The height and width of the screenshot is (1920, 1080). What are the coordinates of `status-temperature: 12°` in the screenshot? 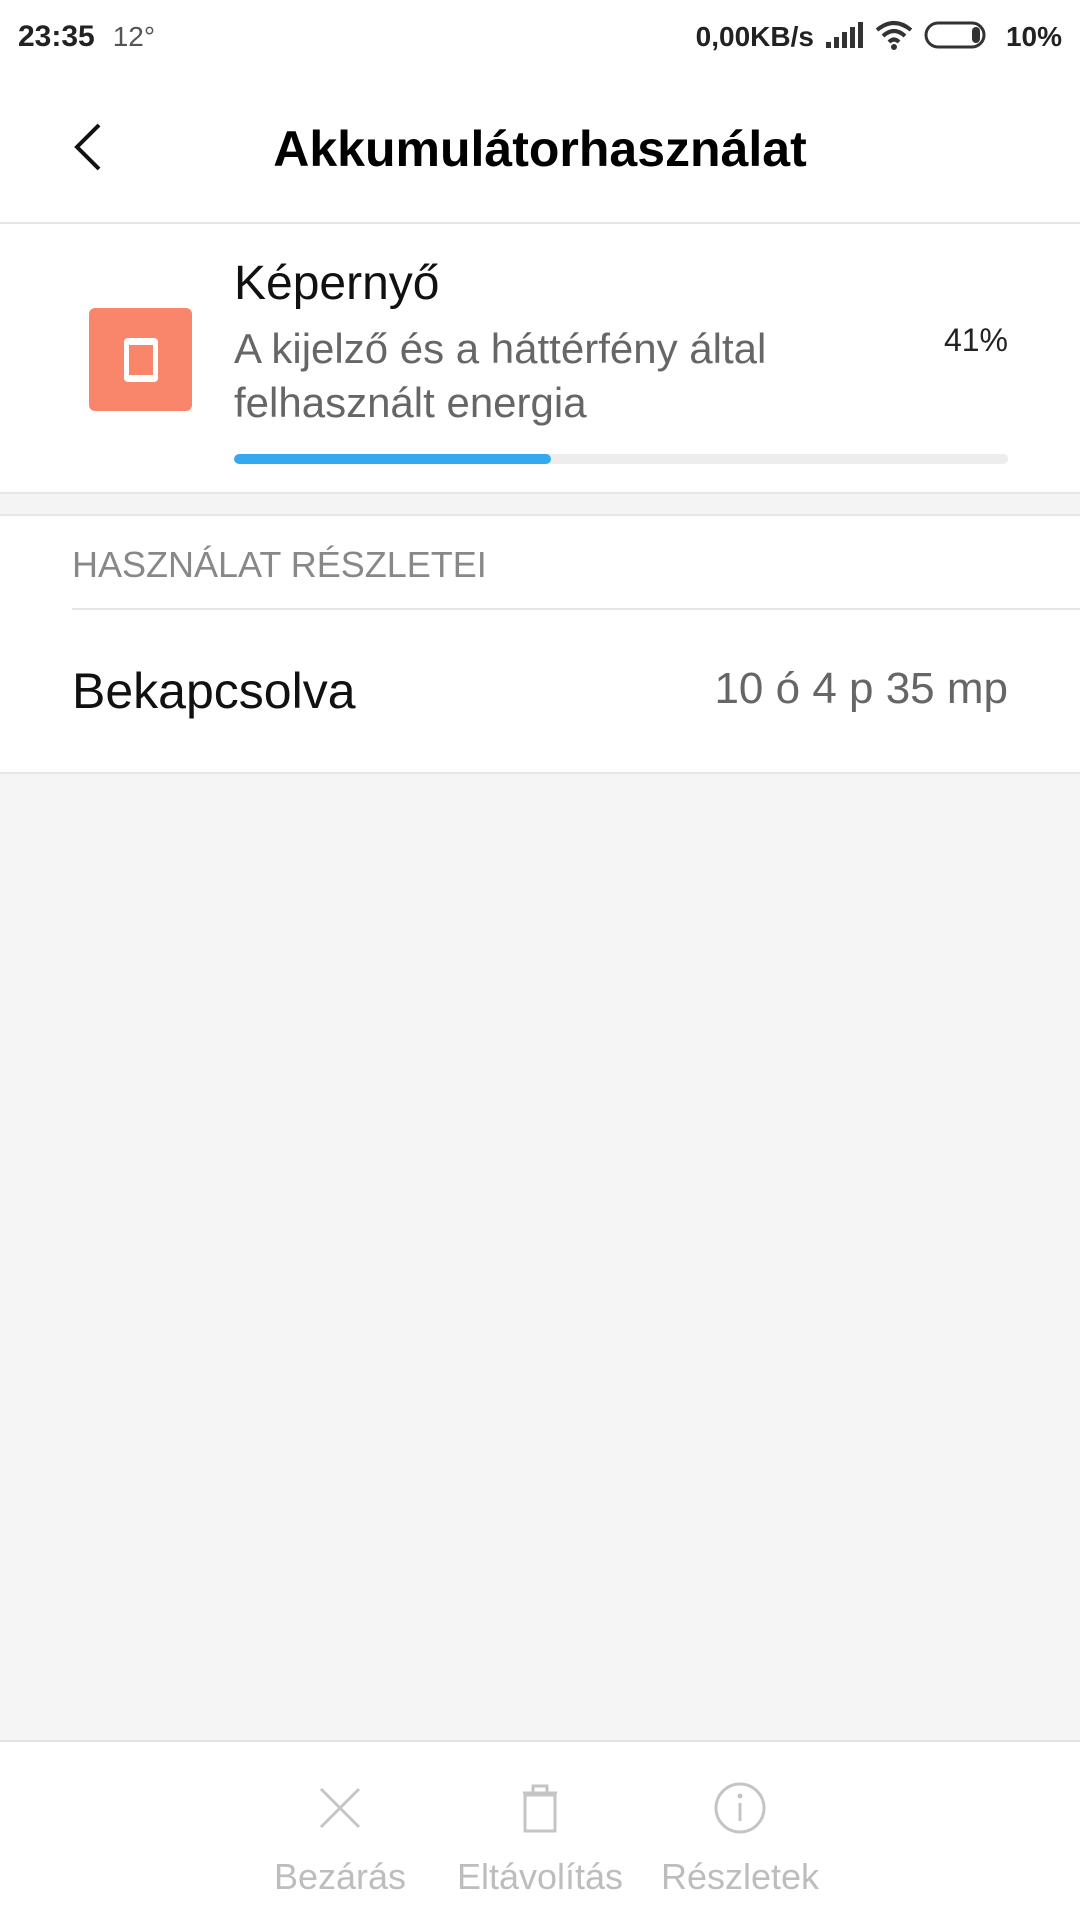 It's located at (134, 36).